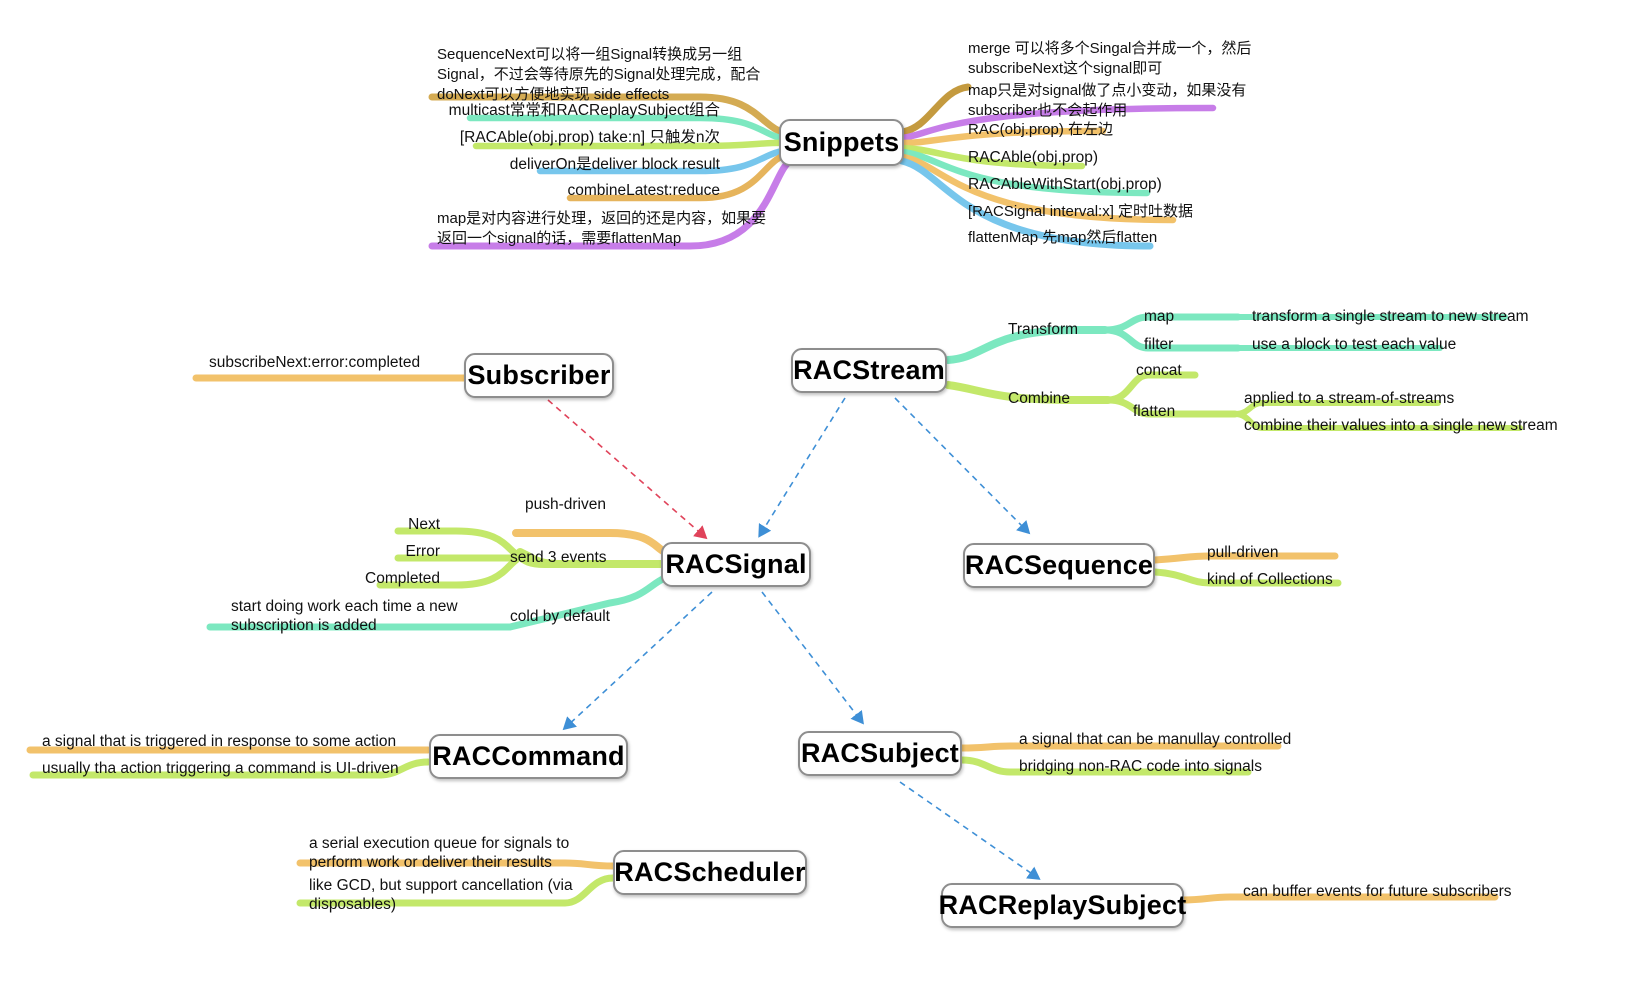 The height and width of the screenshot is (1006, 1632). I want to click on snippet-right-1: map只是对signal做了点小变动，如果没有 subscriber也不会起作用, so click(1107, 100).